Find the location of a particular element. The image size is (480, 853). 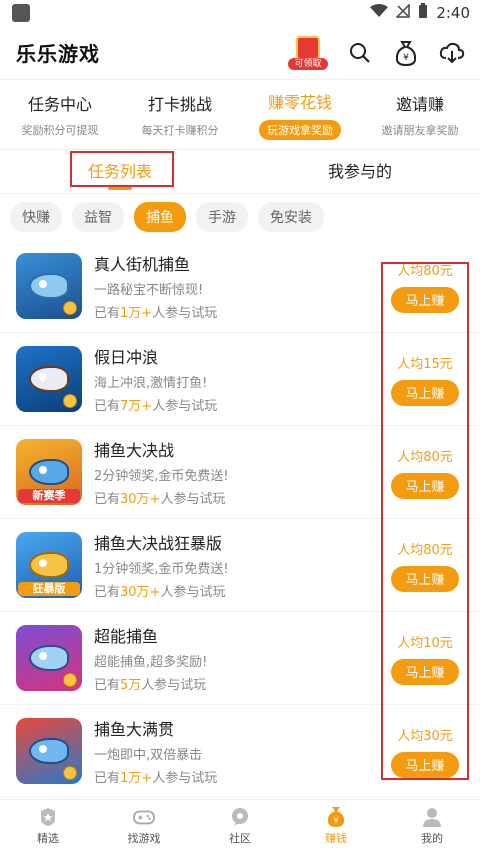

tab-subtitle: 邀请朋友拿奖励 is located at coordinates (420, 130).